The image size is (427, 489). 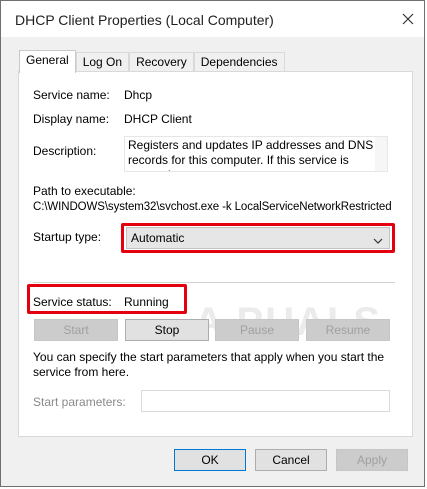 What do you see at coordinates (408, 19) in the screenshot?
I see `close-icon` at bounding box center [408, 19].